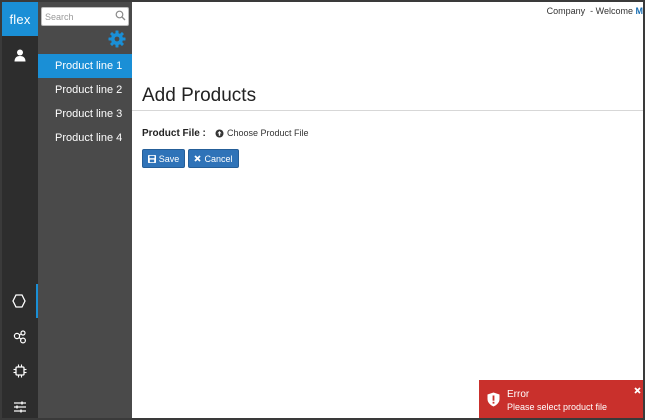  Describe the element at coordinates (218, 158) in the screenshot. I see `cancel-button-label: Cancel` at that location.